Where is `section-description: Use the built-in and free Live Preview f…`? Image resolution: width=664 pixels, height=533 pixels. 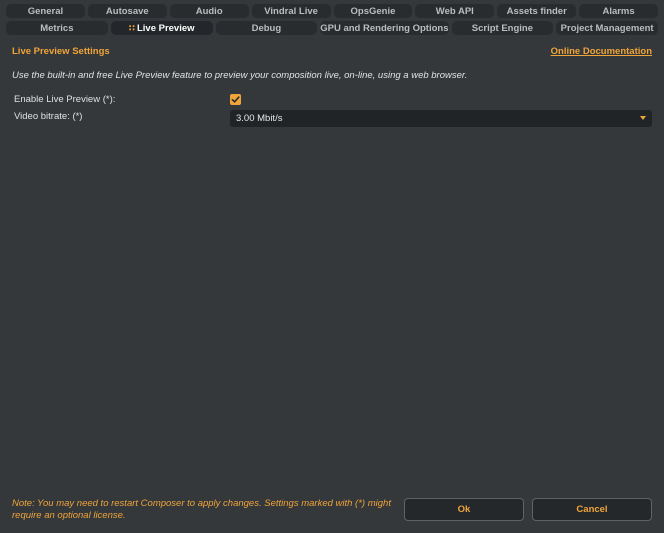
section-description: Use the built-in and free Live Preview f… is located at coordinates (240, 75).